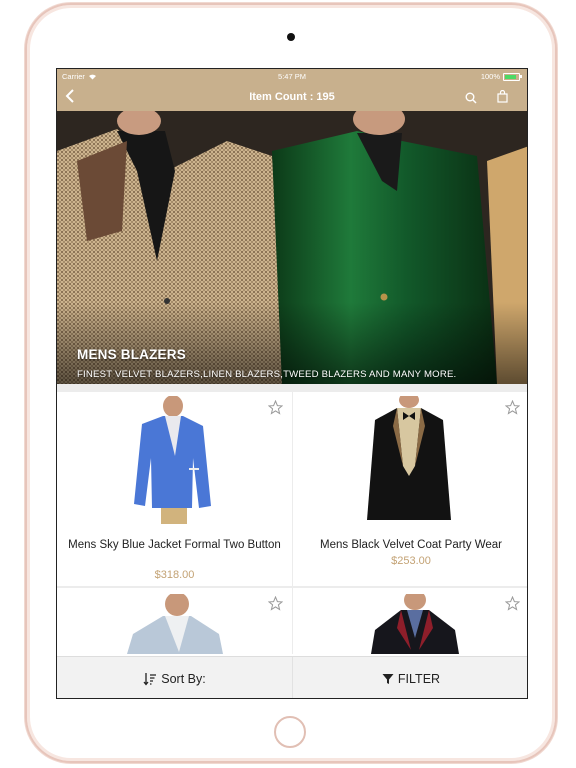  I want to click on sort-icon, so click(150, 679).